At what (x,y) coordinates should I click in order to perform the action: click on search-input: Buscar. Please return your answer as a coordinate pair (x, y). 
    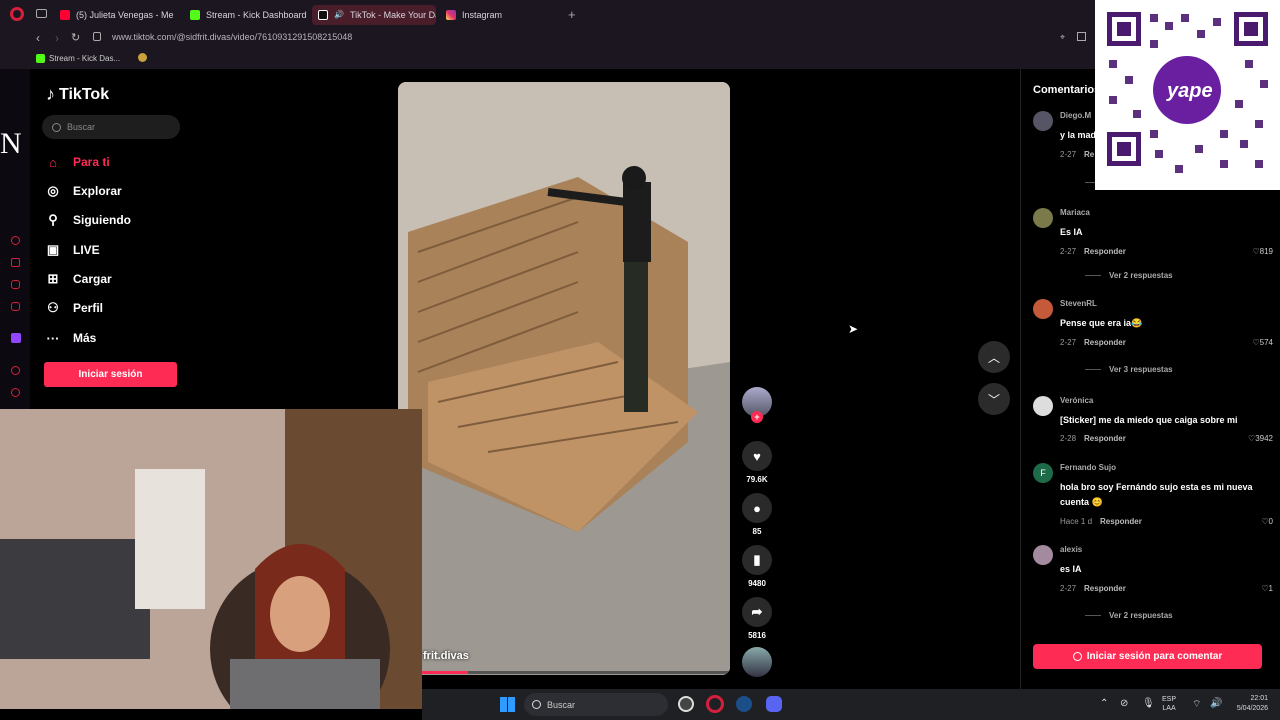
    Looking at the image, I should click on (111, 127).